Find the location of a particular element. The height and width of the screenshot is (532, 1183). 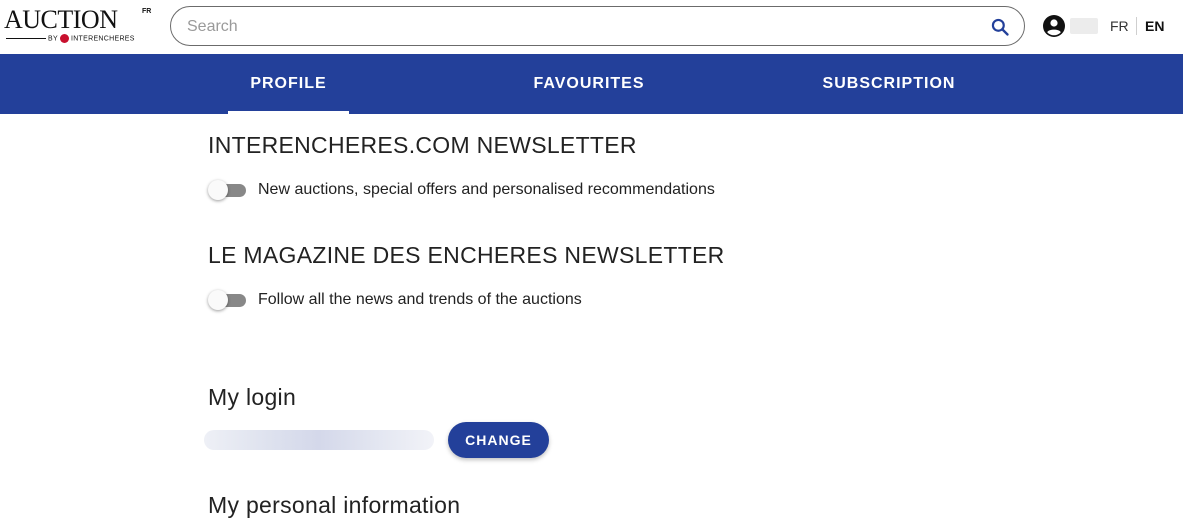

logo-brand: INTERENCHERES is located at coordinates (102, 39).